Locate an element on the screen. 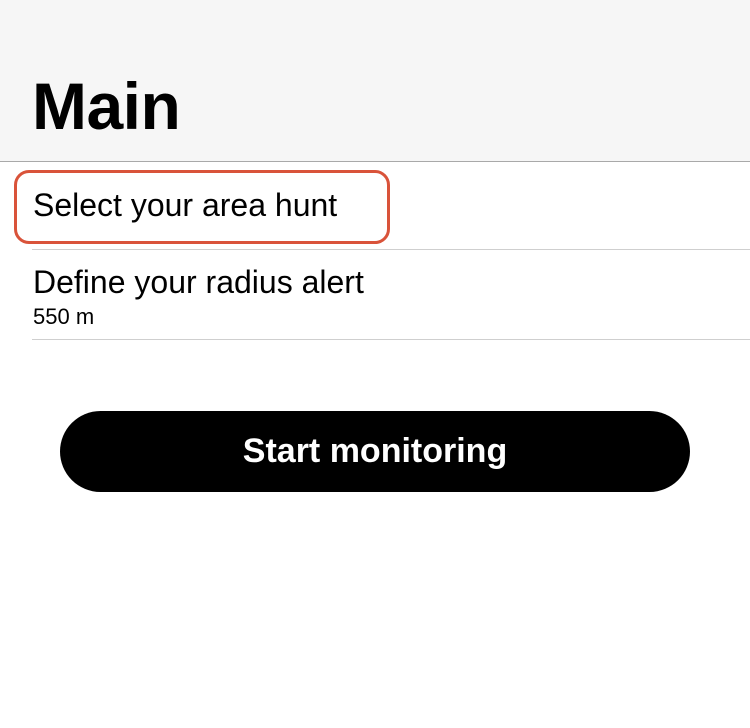 The height and width of the screenshot is (728, 750). radius-value: 550 m is located at coordinates (64, 316).